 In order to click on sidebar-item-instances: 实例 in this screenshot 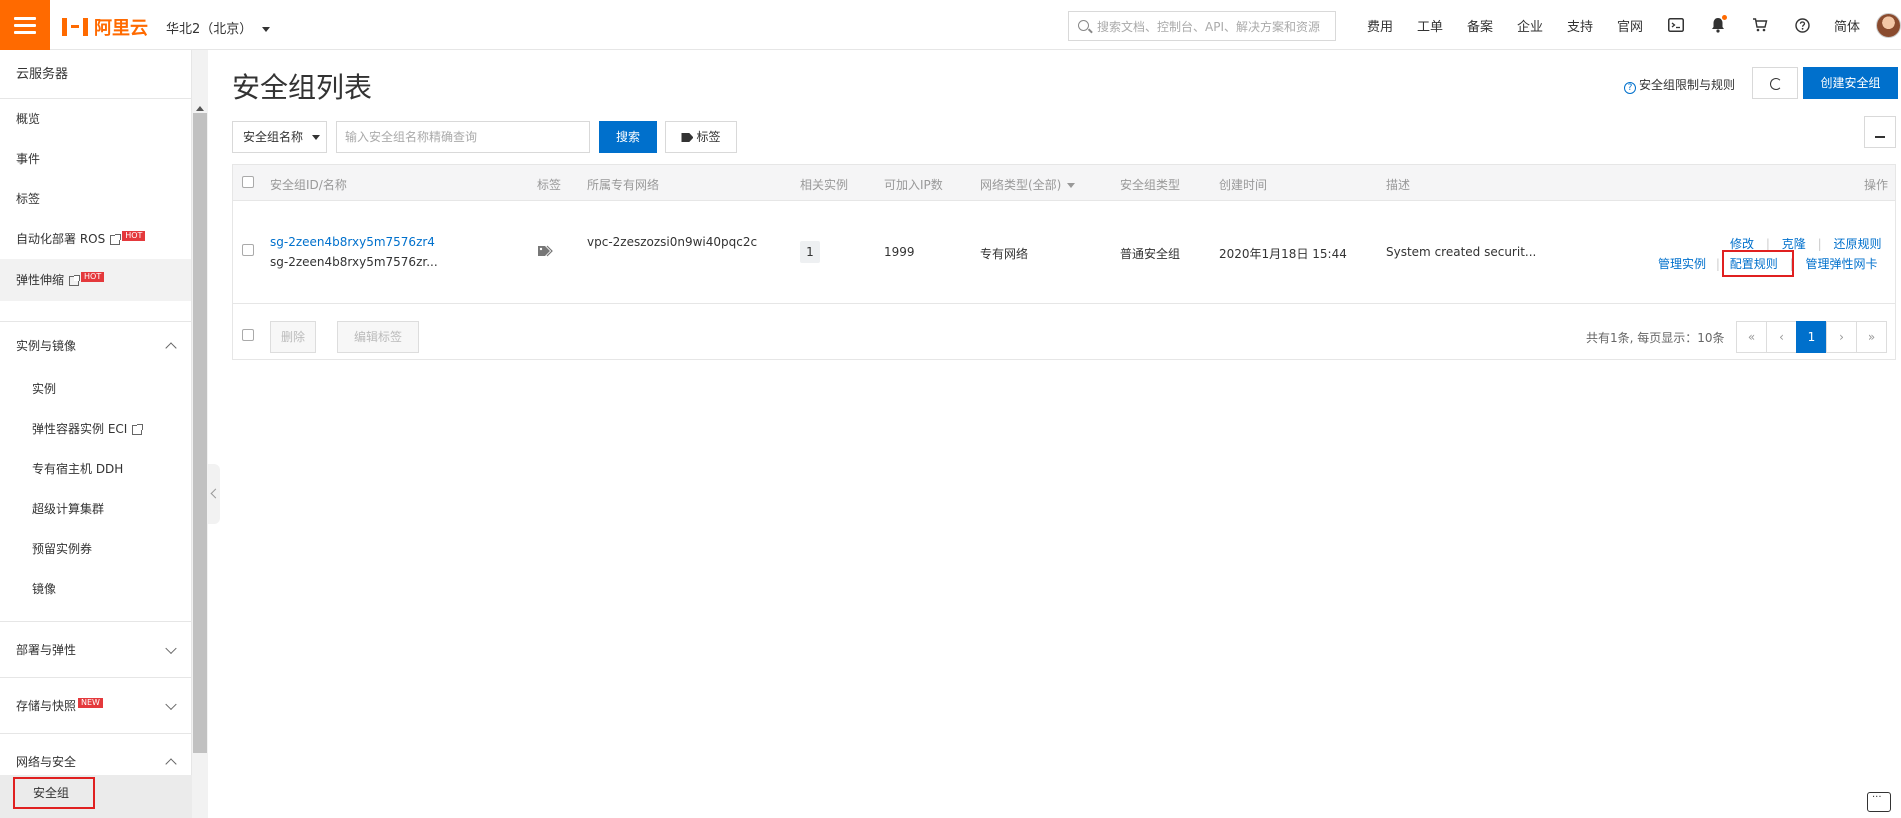, I will do `click(95, 389)`.